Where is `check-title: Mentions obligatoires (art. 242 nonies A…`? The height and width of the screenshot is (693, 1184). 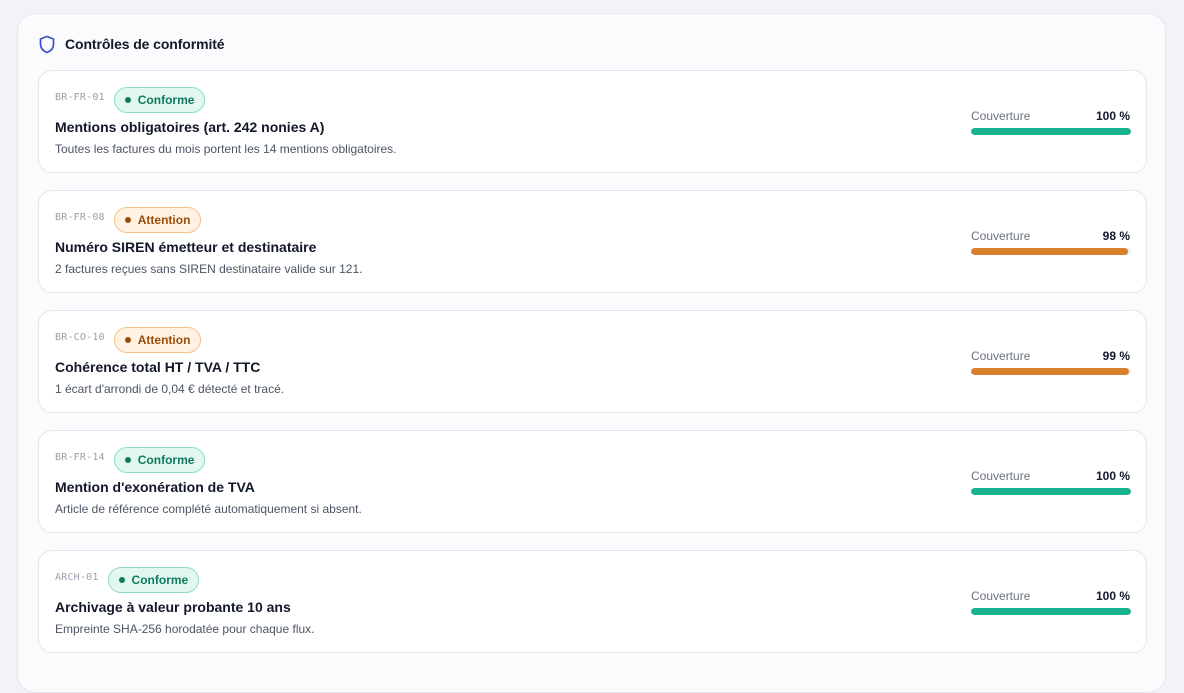 check-title: Mentions obligatoires (art. 242 nonies A… is located at coordinates (190, 127).